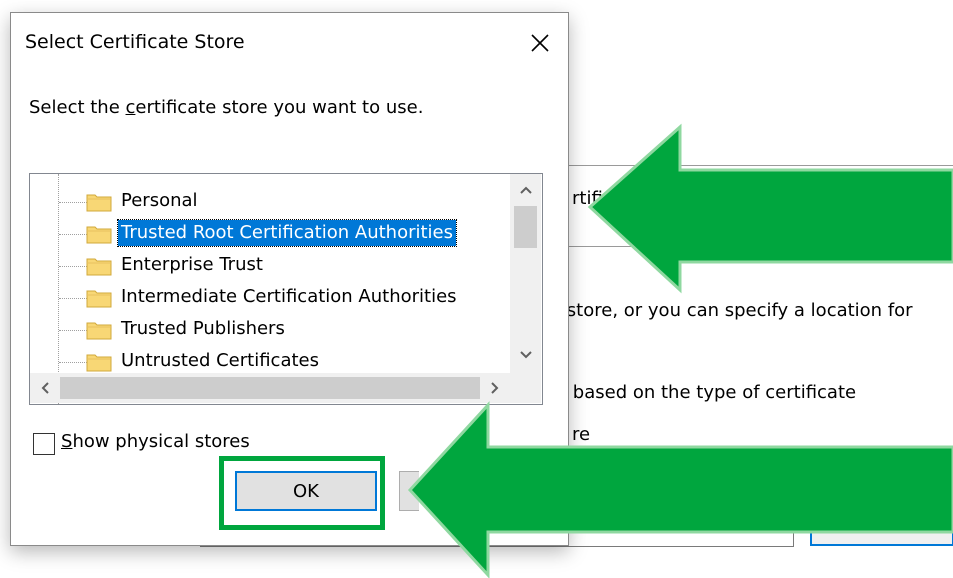  I want to click on prompt-text-part: Select the, so click(77, 107).